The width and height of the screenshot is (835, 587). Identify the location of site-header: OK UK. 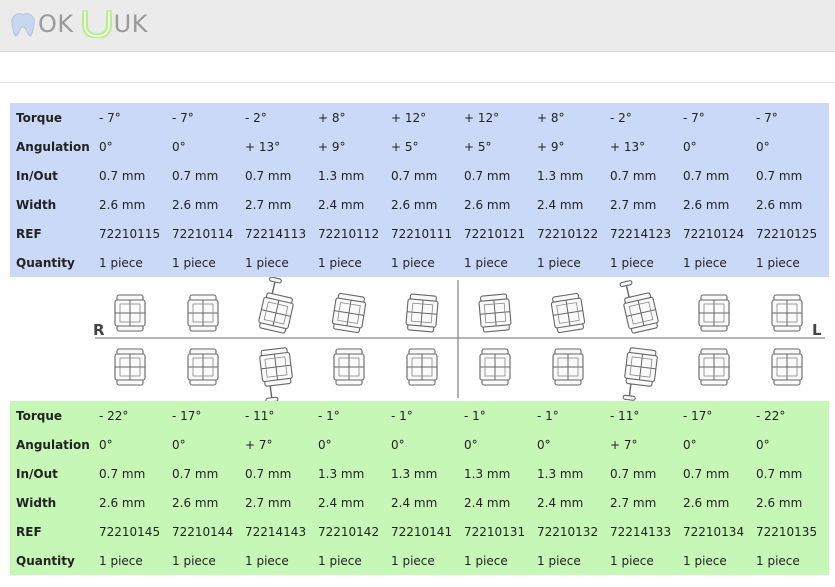
(417, 26).